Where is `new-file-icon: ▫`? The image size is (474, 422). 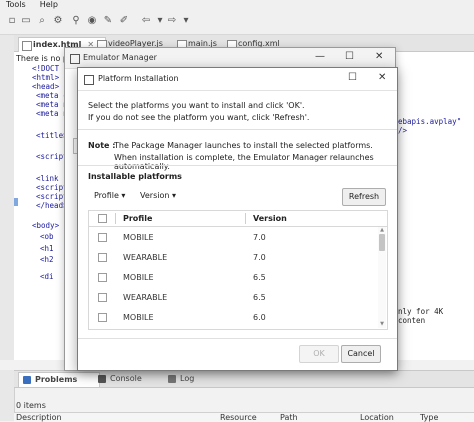
new-file-icon: ▫ is located at coordinates (12, 21).